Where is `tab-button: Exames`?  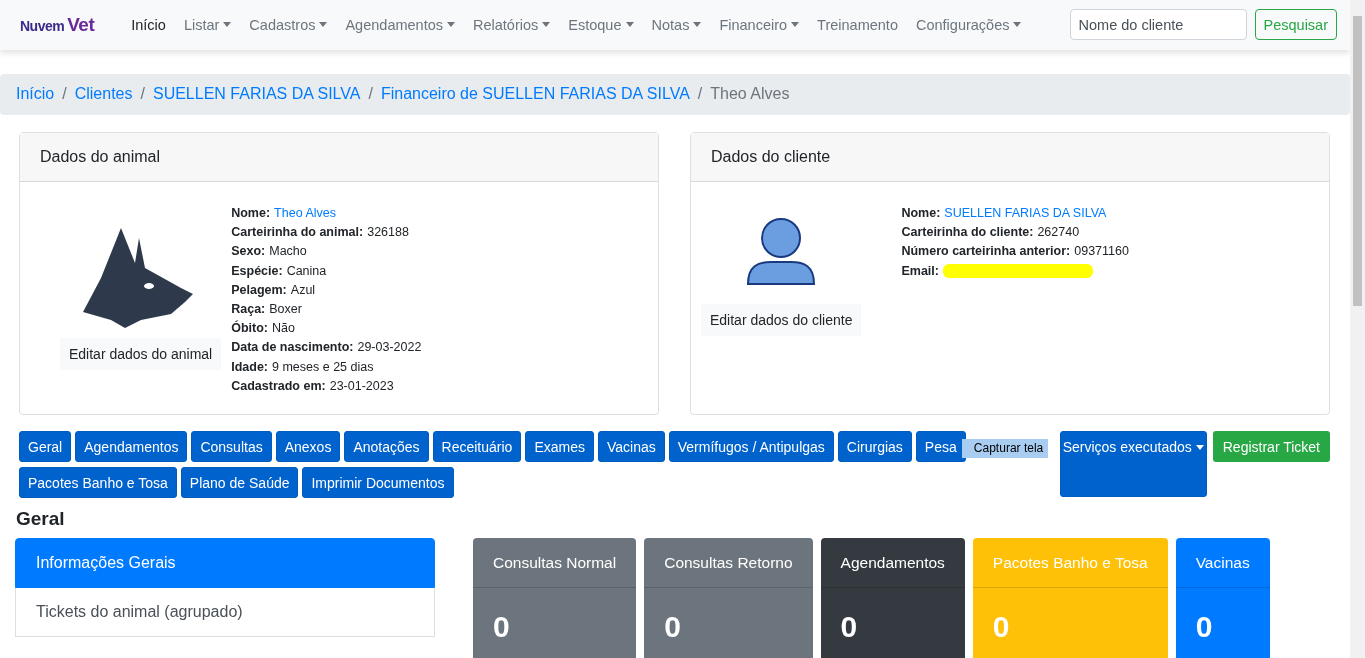
tab-button: Exames is located at coordinates (559, 446).